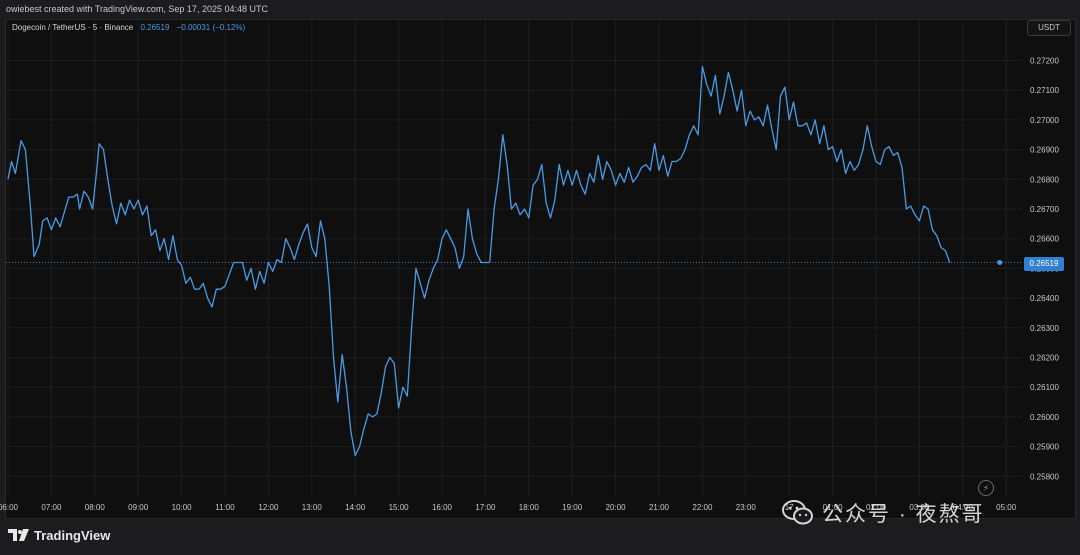  Describe the element at coordinates (72, 27) in the screenshot. I see `symbol-title: Dogecoin / TetherUS · 5 · Binance` at that location.